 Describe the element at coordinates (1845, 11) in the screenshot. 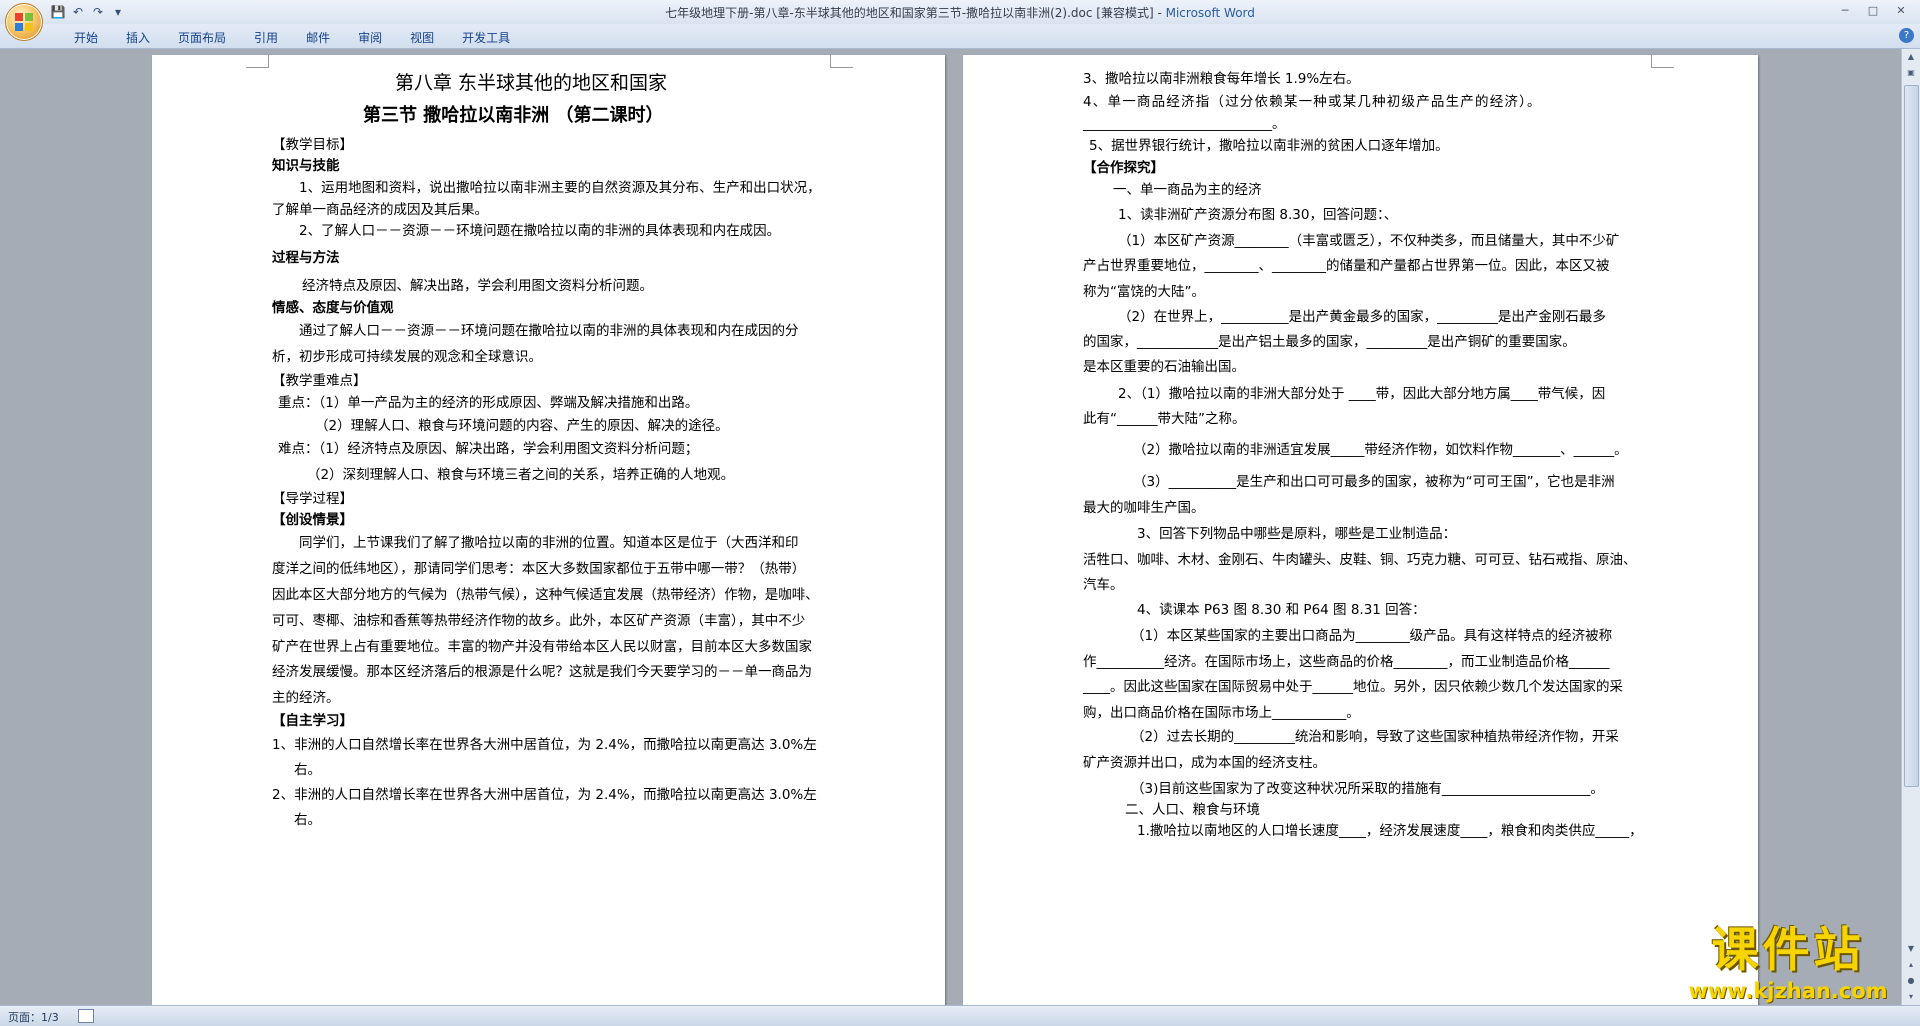

I see `minimize-icon: ─` at that location.